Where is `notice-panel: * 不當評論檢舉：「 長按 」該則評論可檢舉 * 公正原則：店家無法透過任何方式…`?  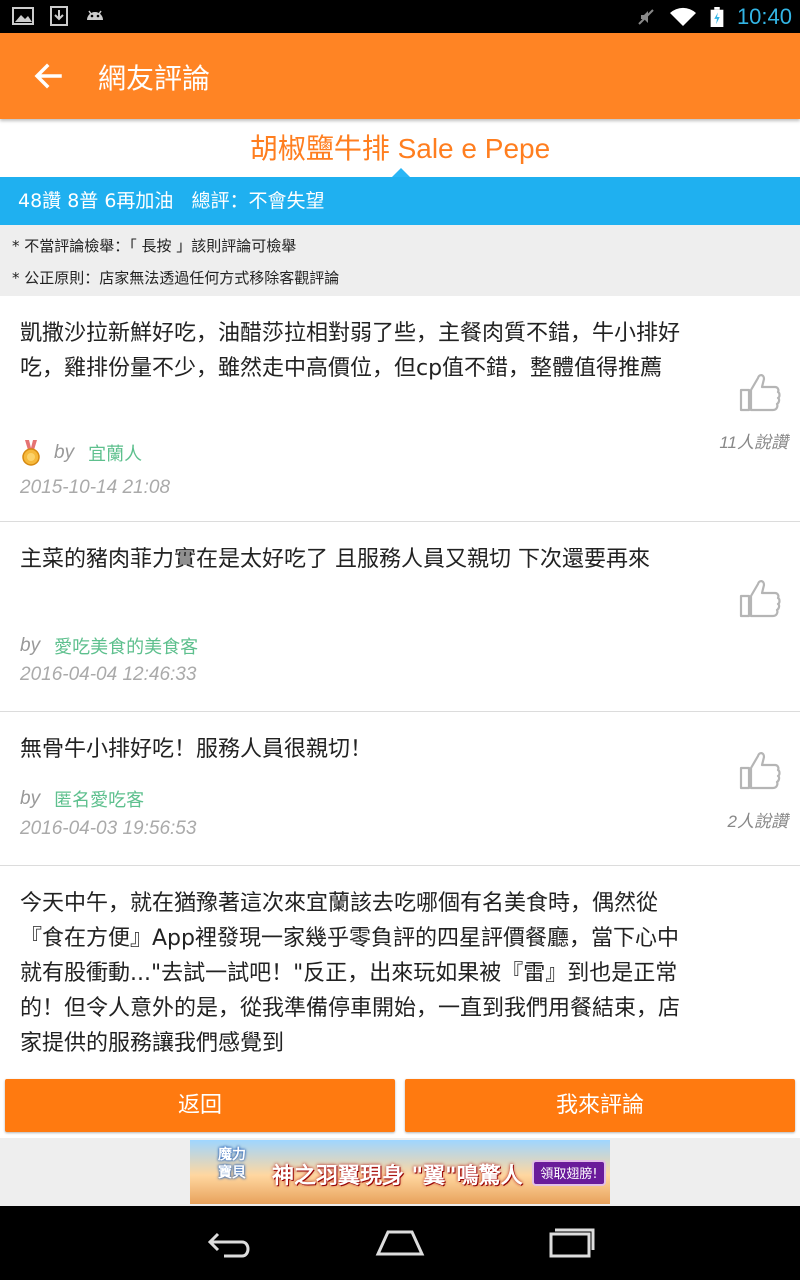
notice-panel: * 不當評論檢舉：「 長按 」該則評論可檢舉 * 公正原則：店家無法透過任何方式… is located at coordinates (400, 260).